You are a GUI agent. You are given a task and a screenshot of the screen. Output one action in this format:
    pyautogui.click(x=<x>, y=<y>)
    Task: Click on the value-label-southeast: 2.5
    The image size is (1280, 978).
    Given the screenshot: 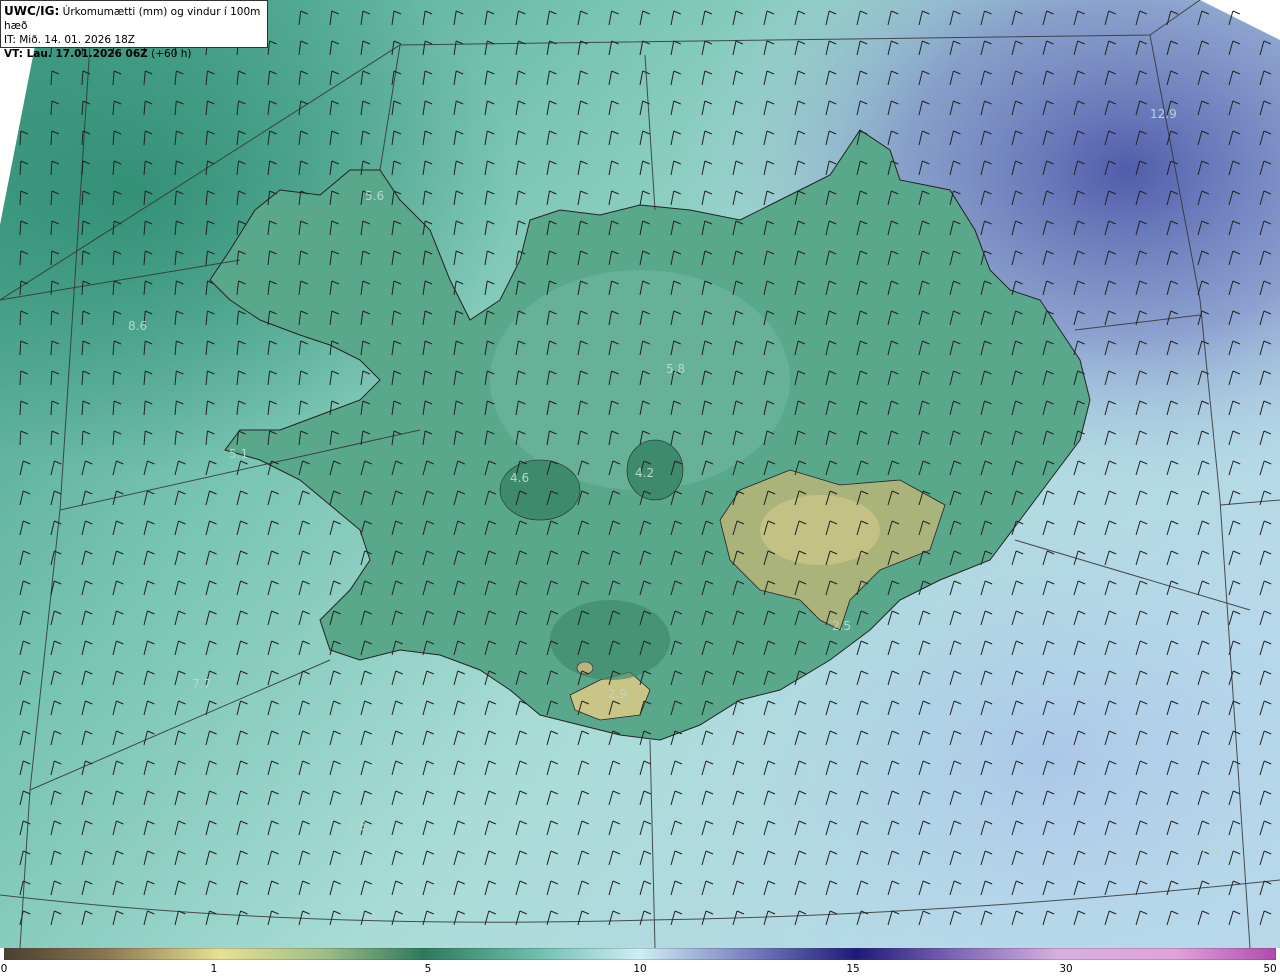 What is the action you would take?
    pyautogui.click(x=841, y=626)
    